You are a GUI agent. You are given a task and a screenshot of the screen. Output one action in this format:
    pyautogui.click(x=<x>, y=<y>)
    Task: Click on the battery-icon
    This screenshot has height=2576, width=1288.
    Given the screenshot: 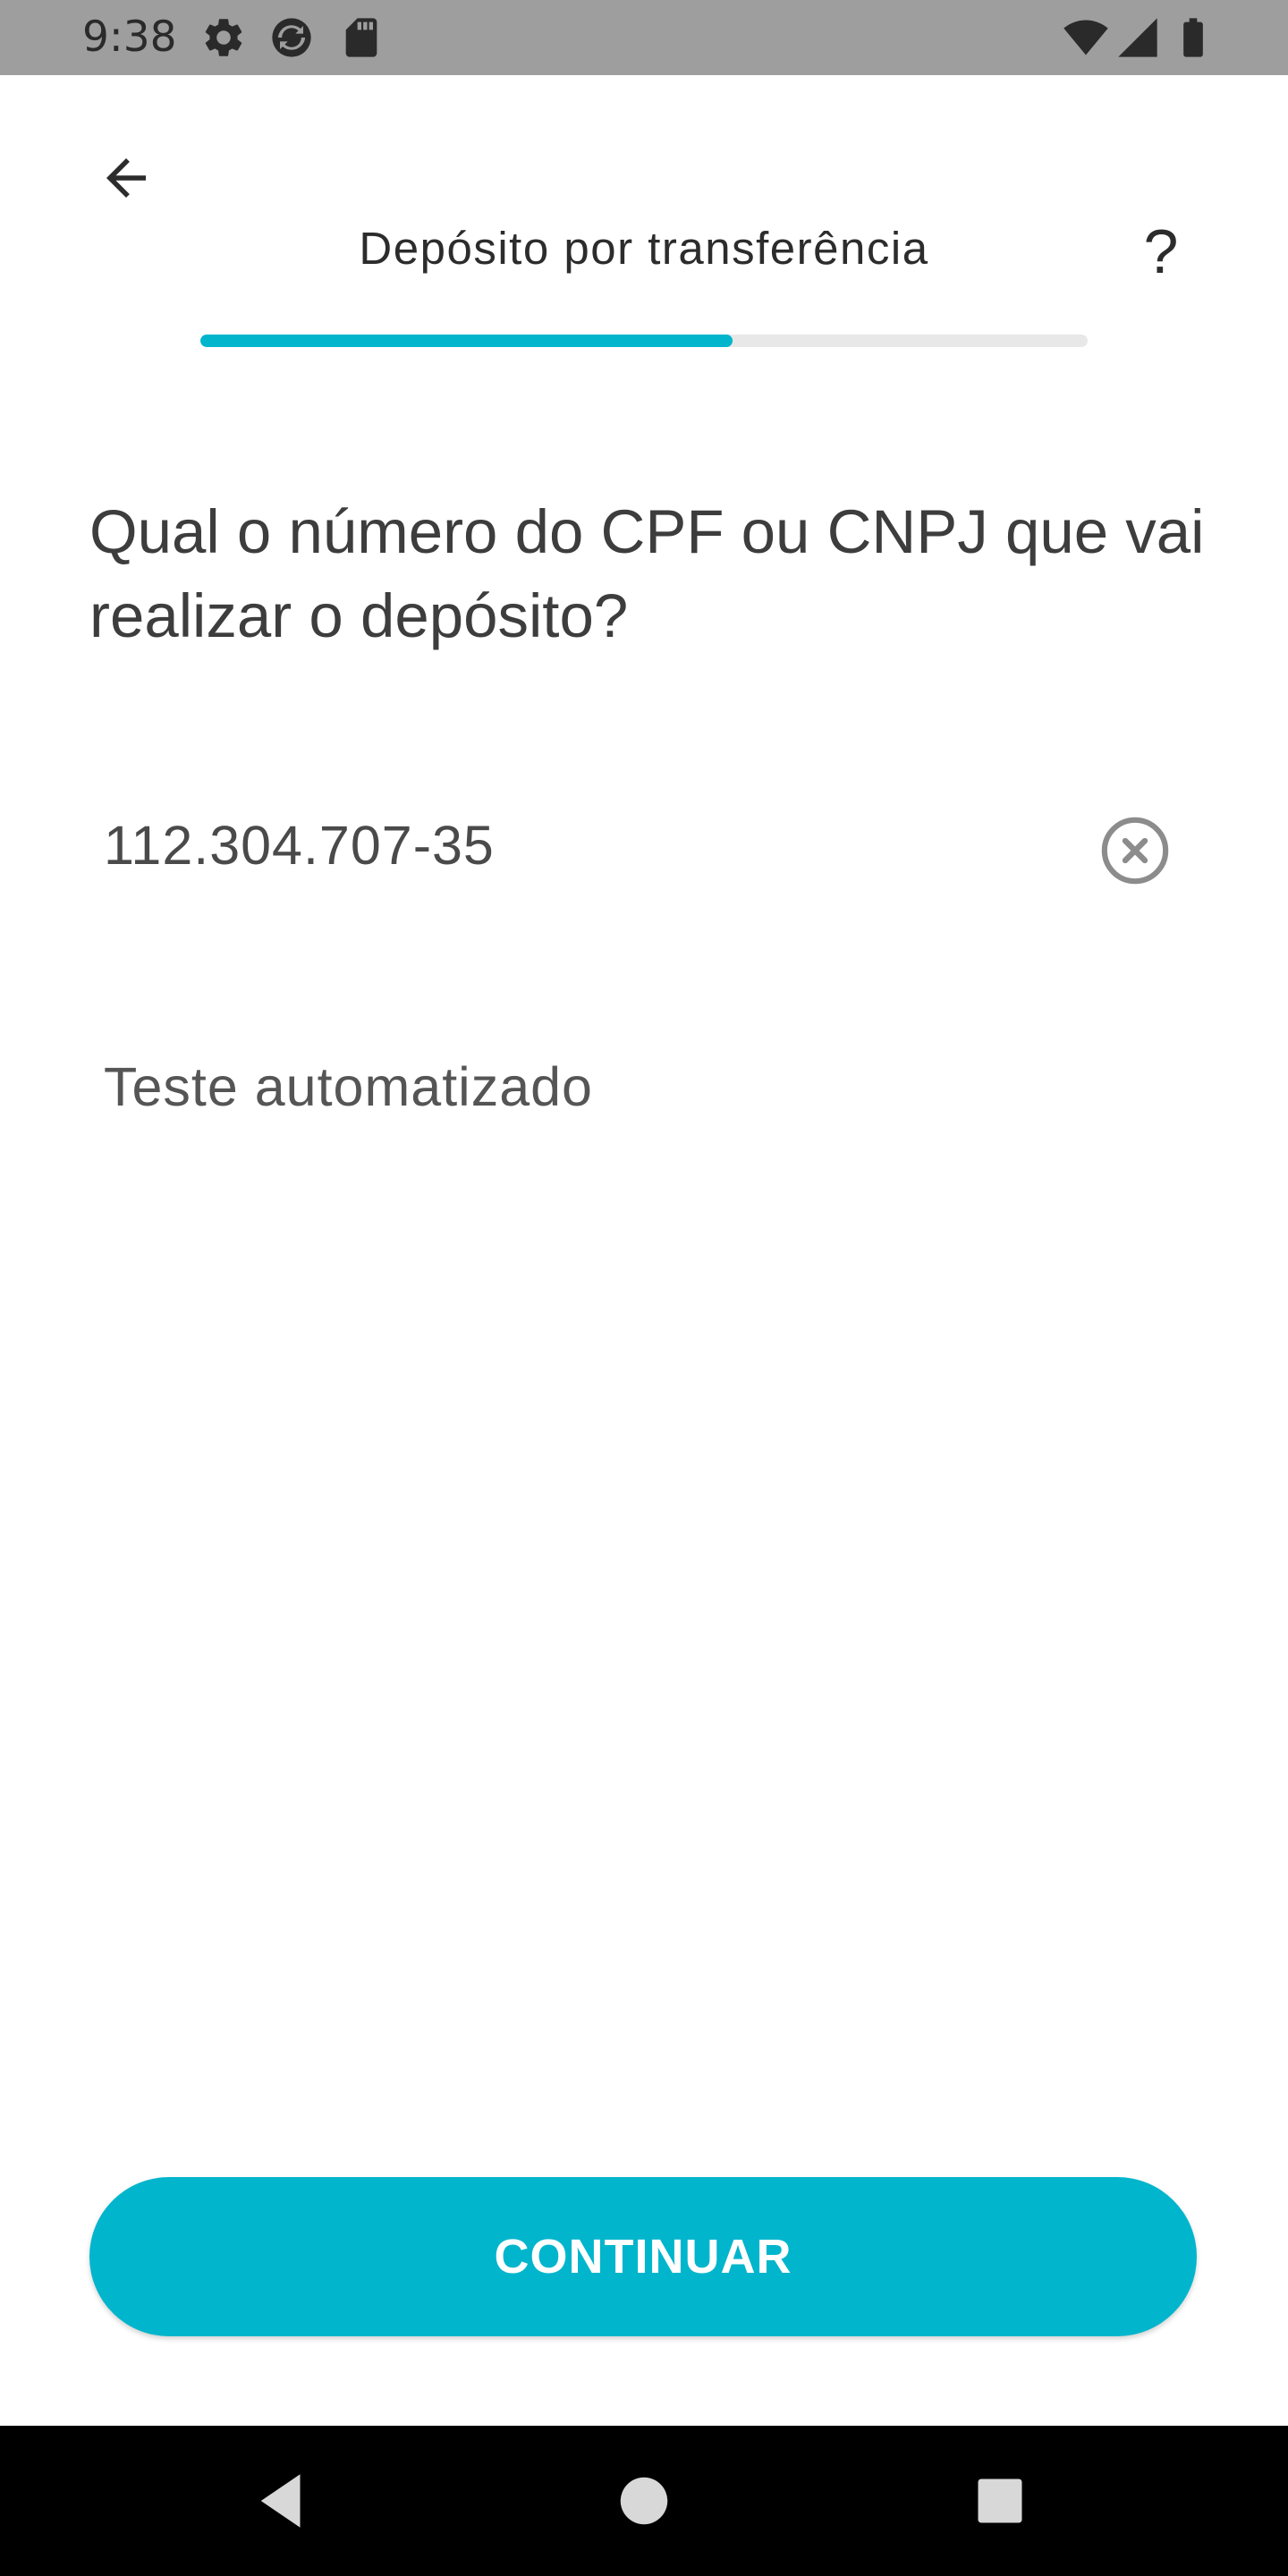 What is the action you would take?
    pyautogui.click(x=1193, y=37)
    